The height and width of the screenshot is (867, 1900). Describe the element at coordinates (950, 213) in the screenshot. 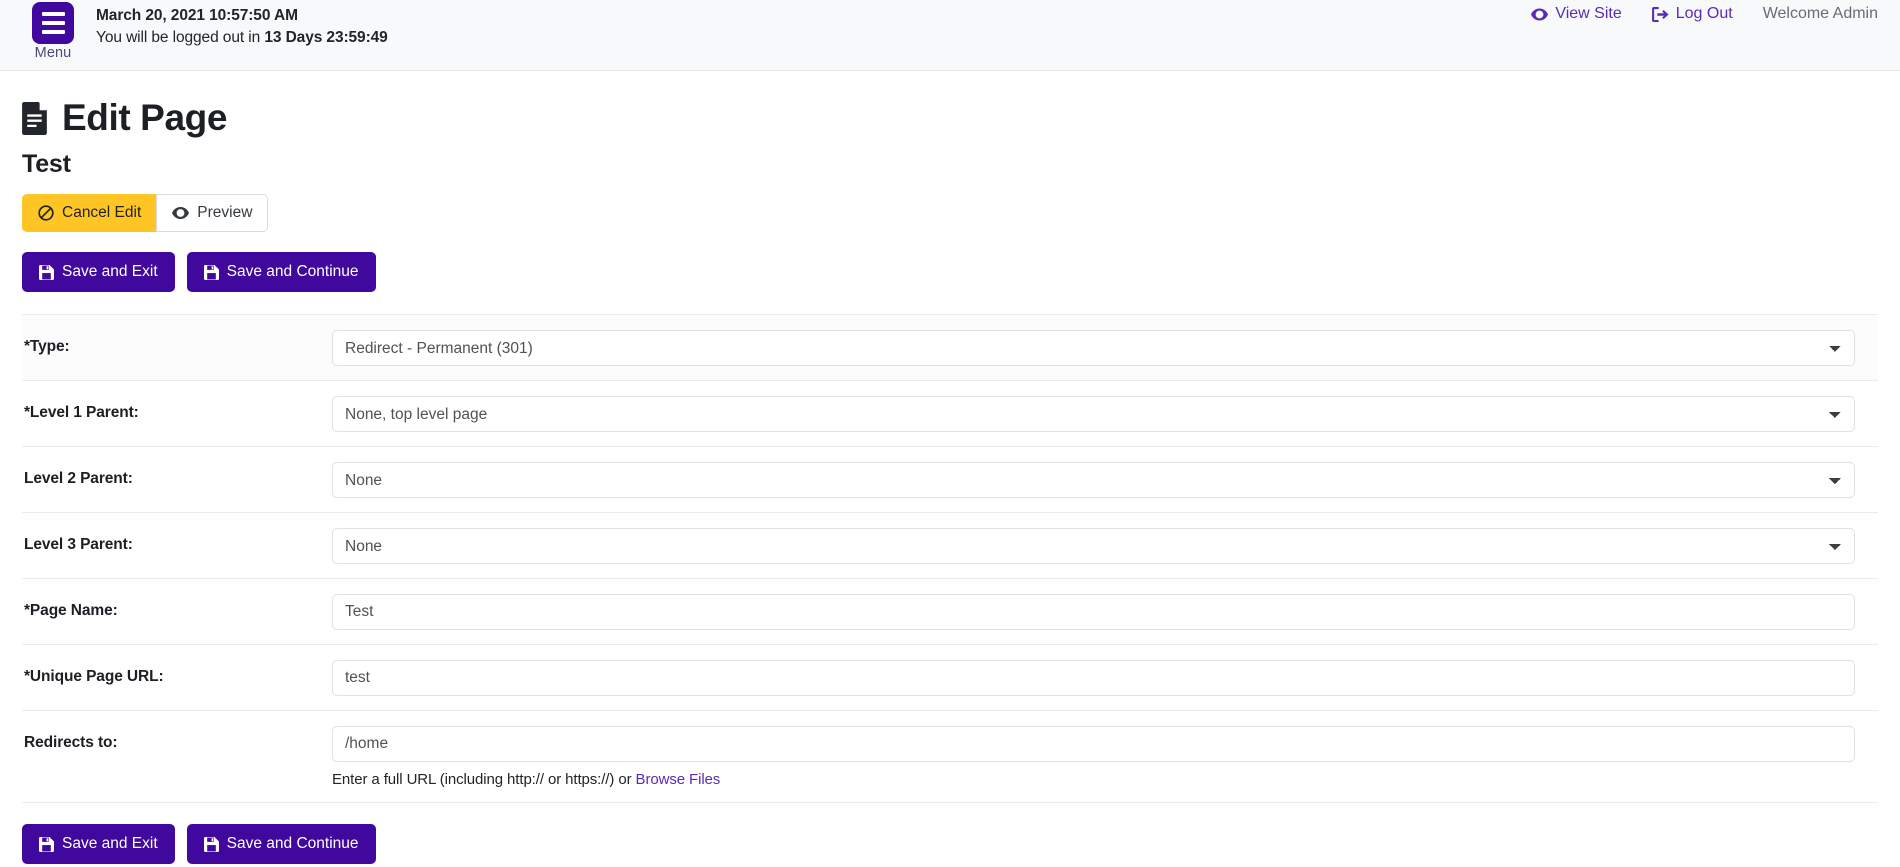

I see `edit-toolbar: Cancel Edit Preview` at that location.